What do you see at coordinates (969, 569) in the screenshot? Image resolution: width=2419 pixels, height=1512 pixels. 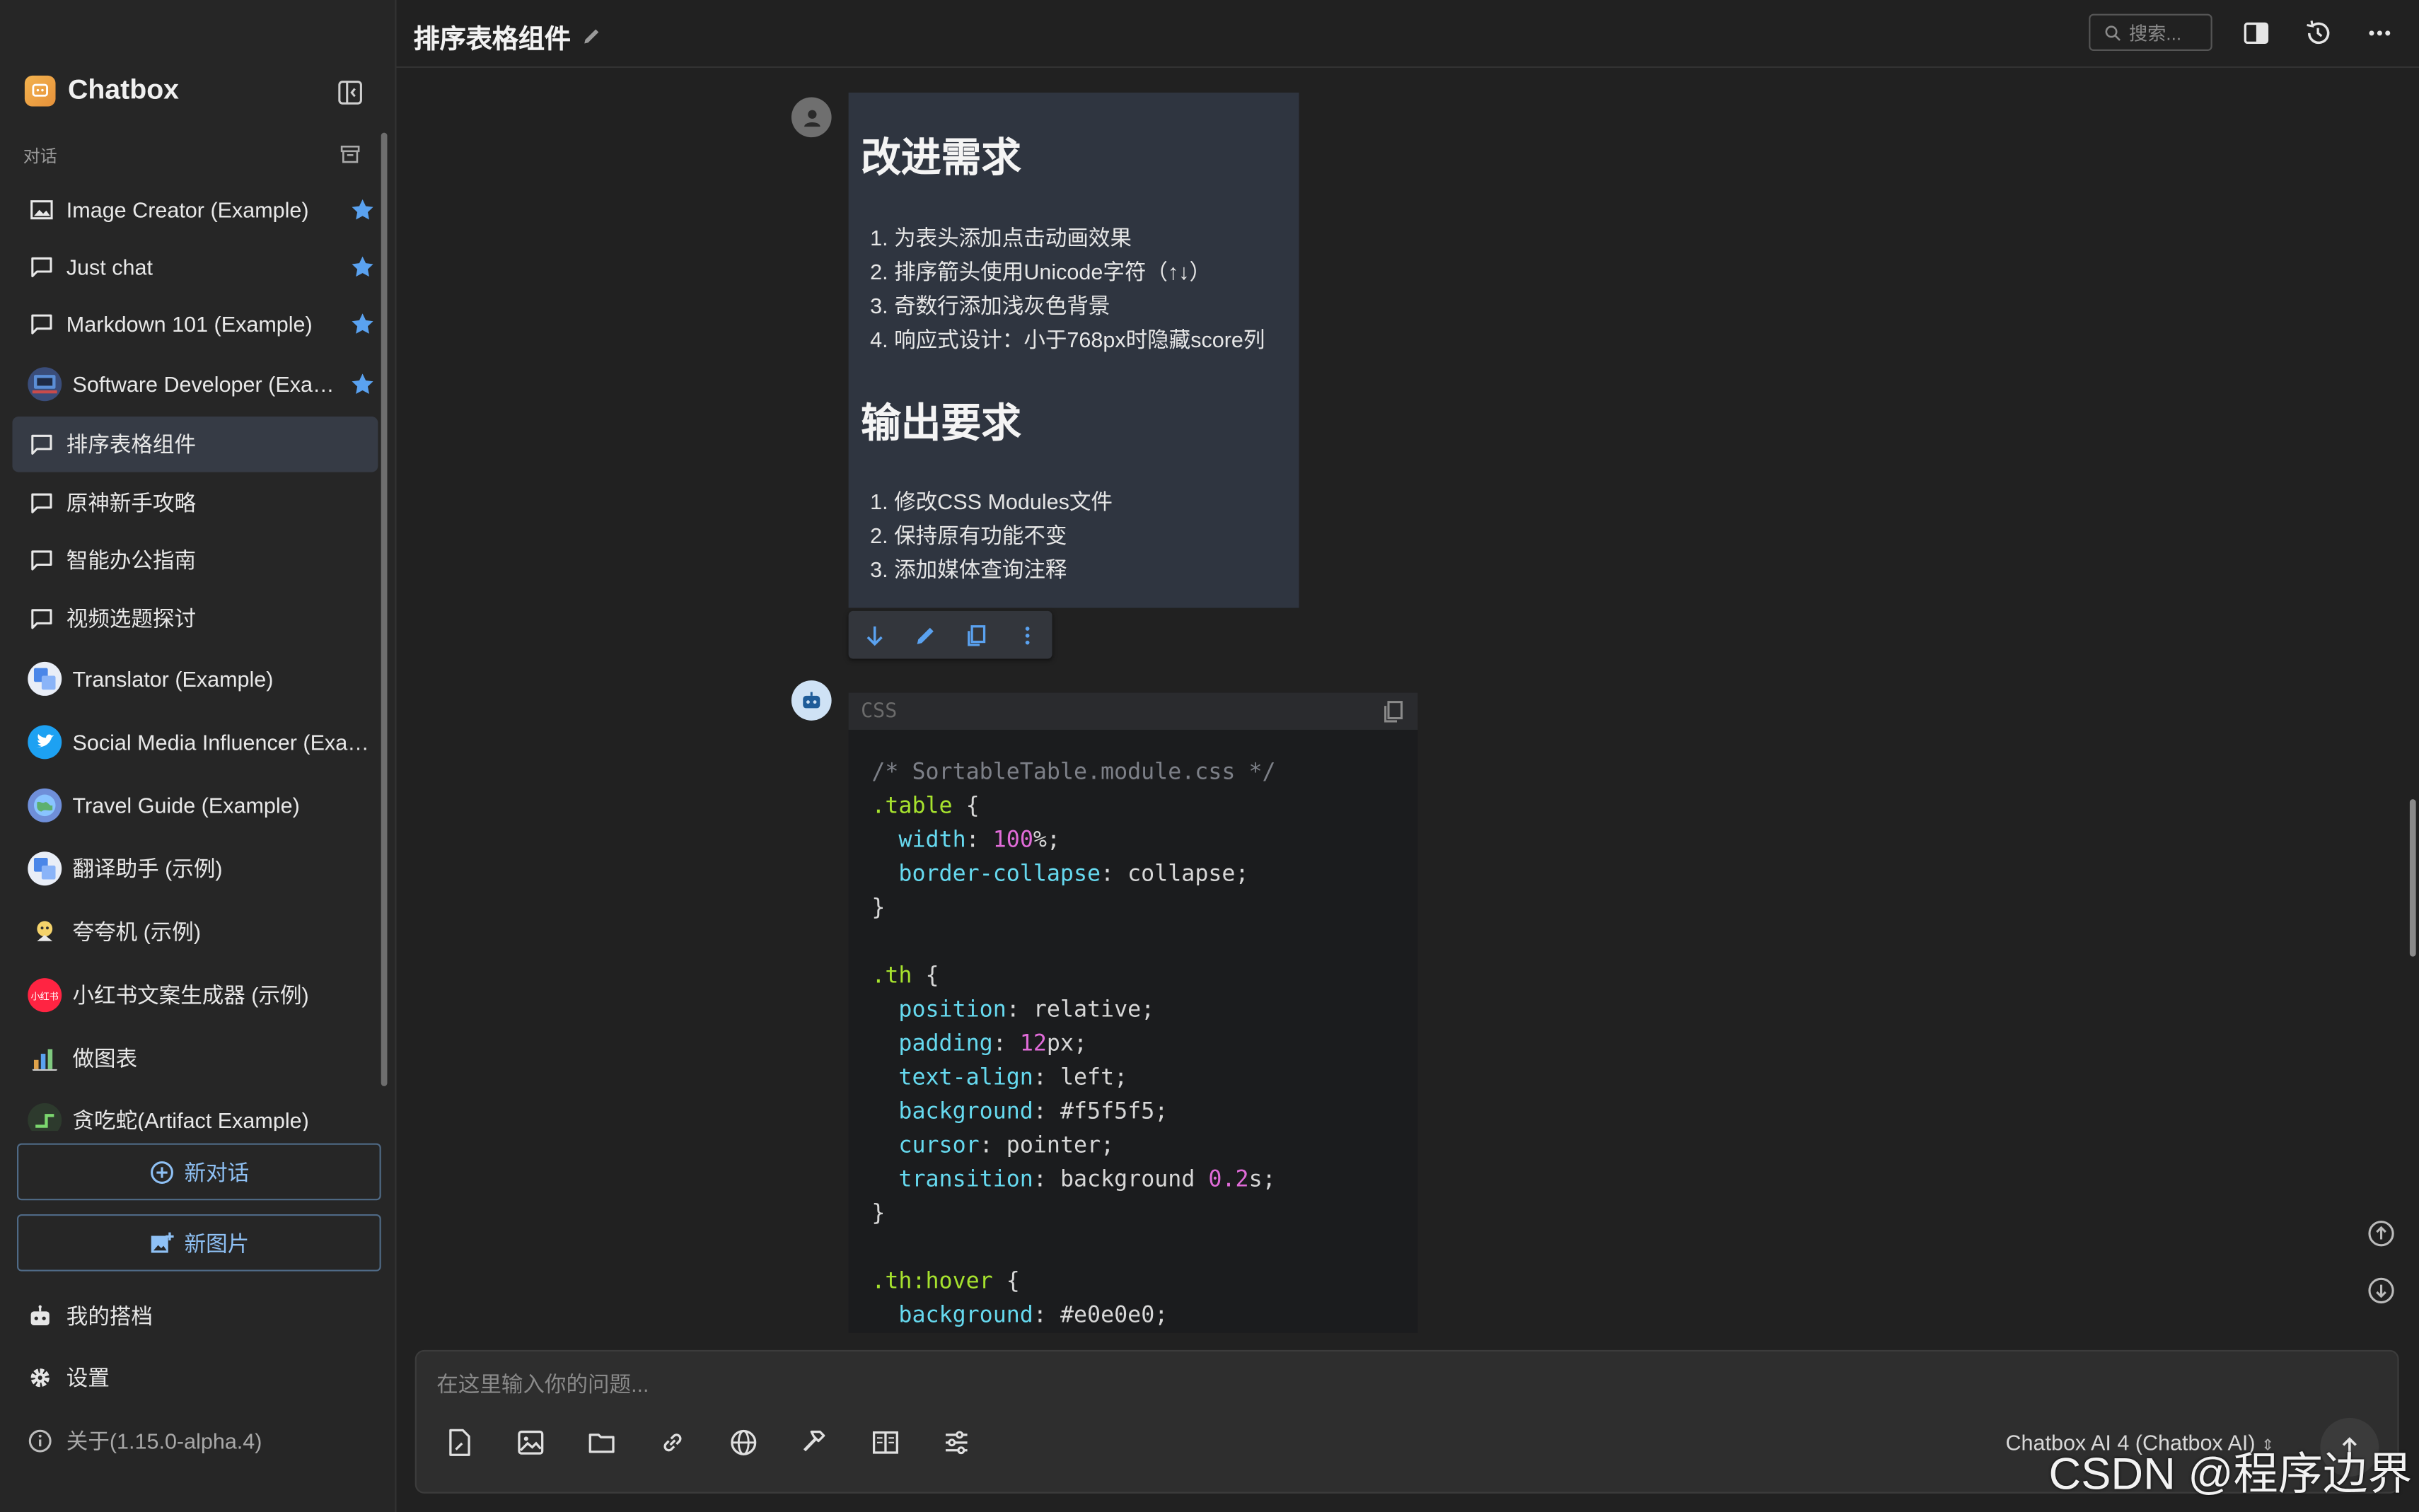 I see `list-item: 3. 添加媒体查询注释` at bounding box center [969, 569].